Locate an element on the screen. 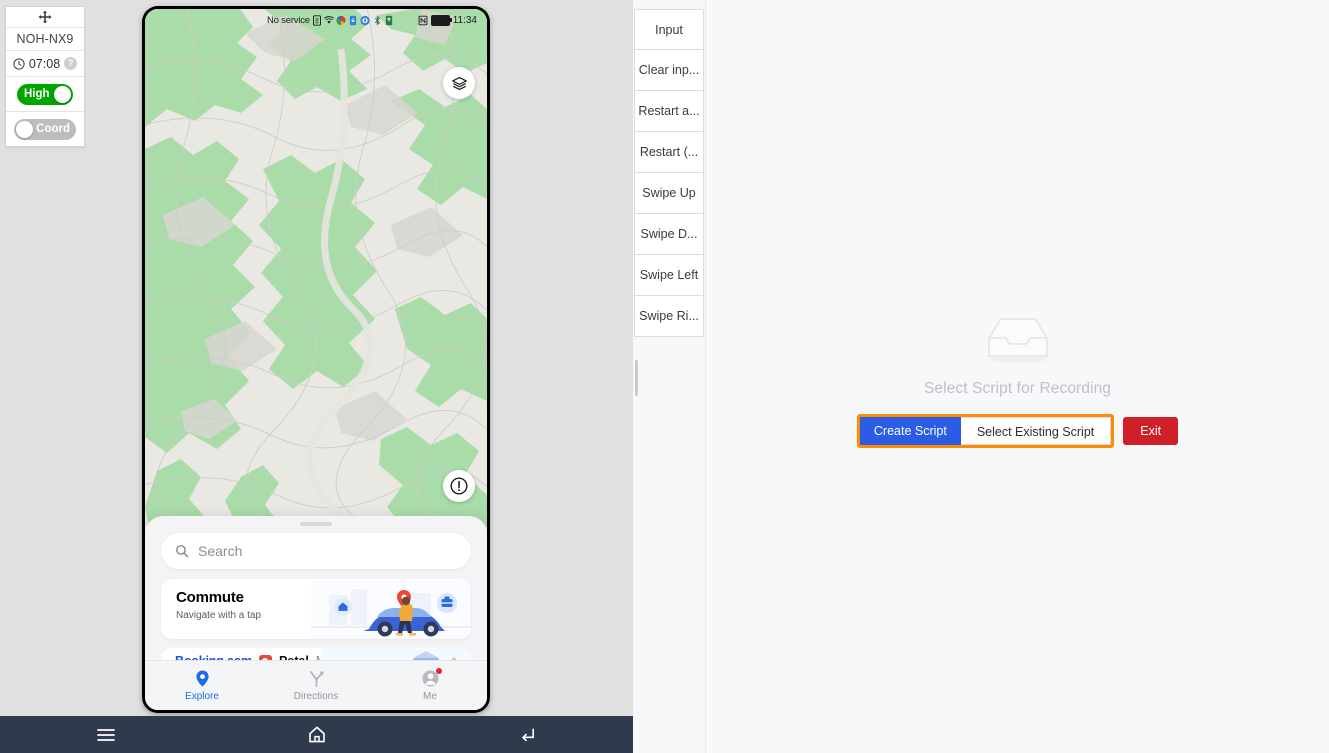  script-buttons-highlight-group: Create Script Select Existing Script is located at coordinates (985, 431).